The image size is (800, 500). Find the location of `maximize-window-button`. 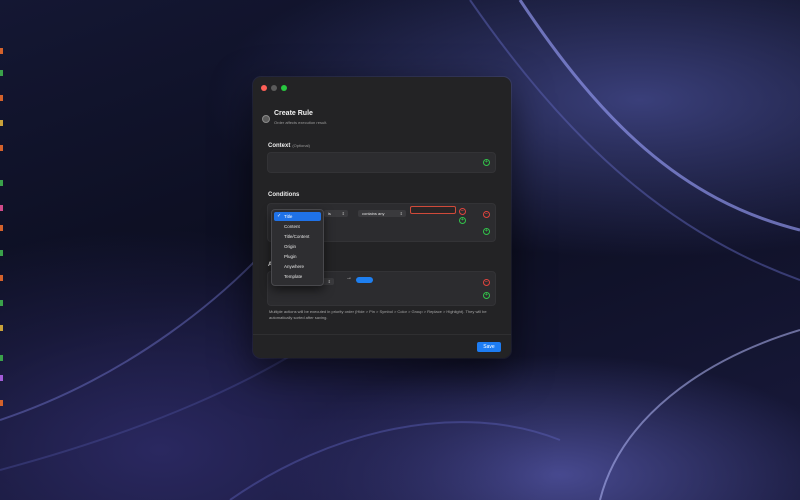

maximize-window-button is located at coordinates (284, 88).